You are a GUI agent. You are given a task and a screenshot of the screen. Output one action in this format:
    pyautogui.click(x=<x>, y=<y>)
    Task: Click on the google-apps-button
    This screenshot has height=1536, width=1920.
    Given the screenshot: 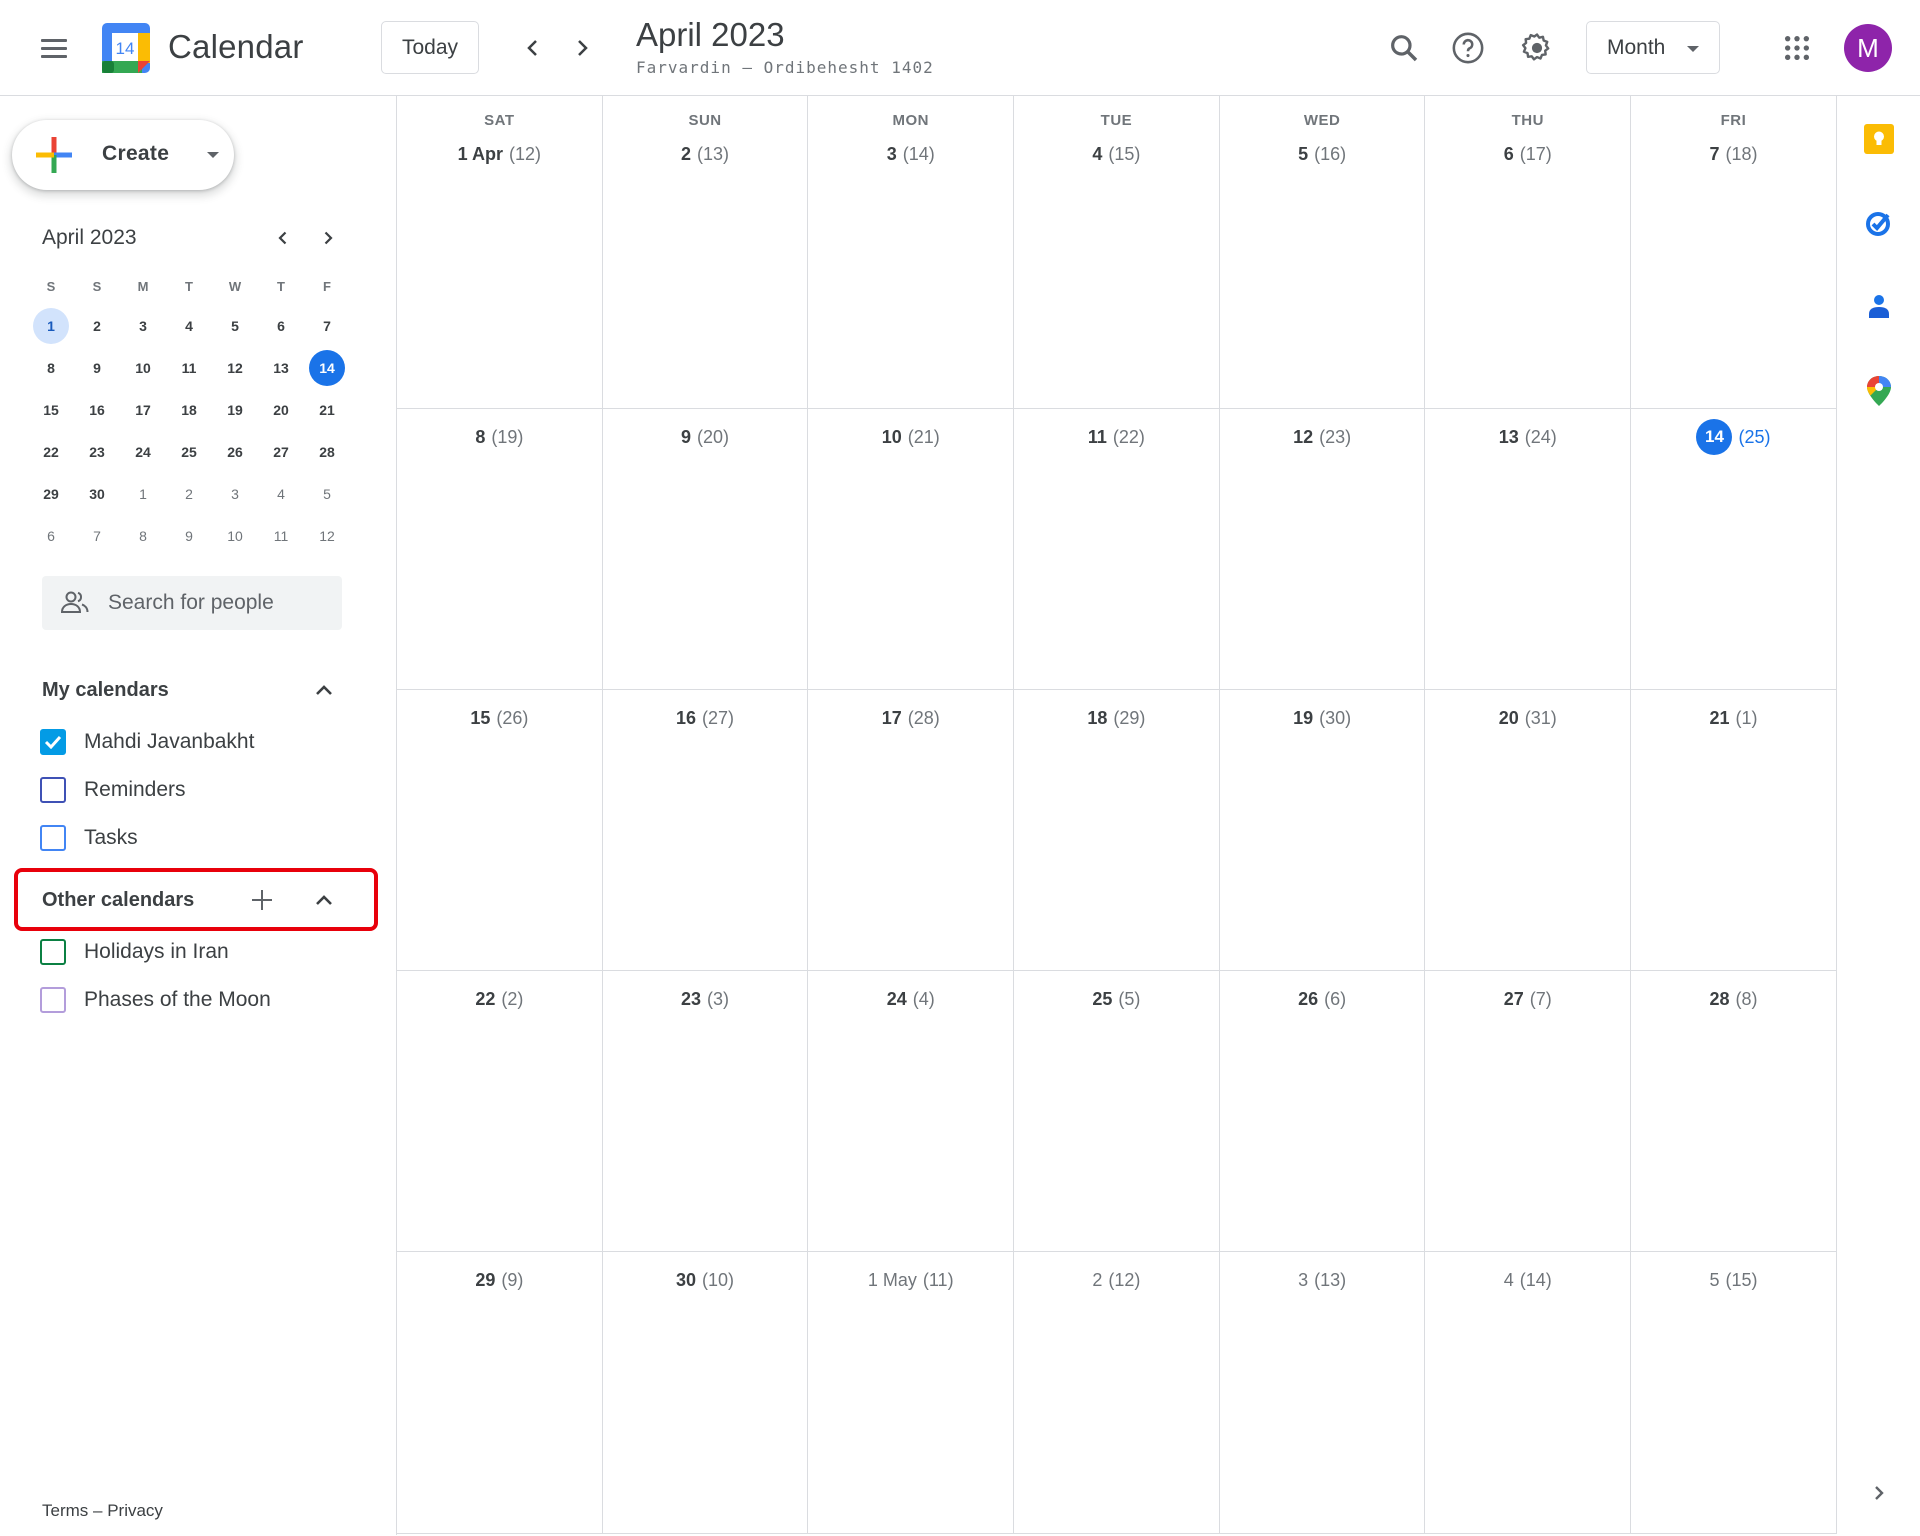 What is the action you would take?
    pyautogui.click(x=1797, y=48)
    